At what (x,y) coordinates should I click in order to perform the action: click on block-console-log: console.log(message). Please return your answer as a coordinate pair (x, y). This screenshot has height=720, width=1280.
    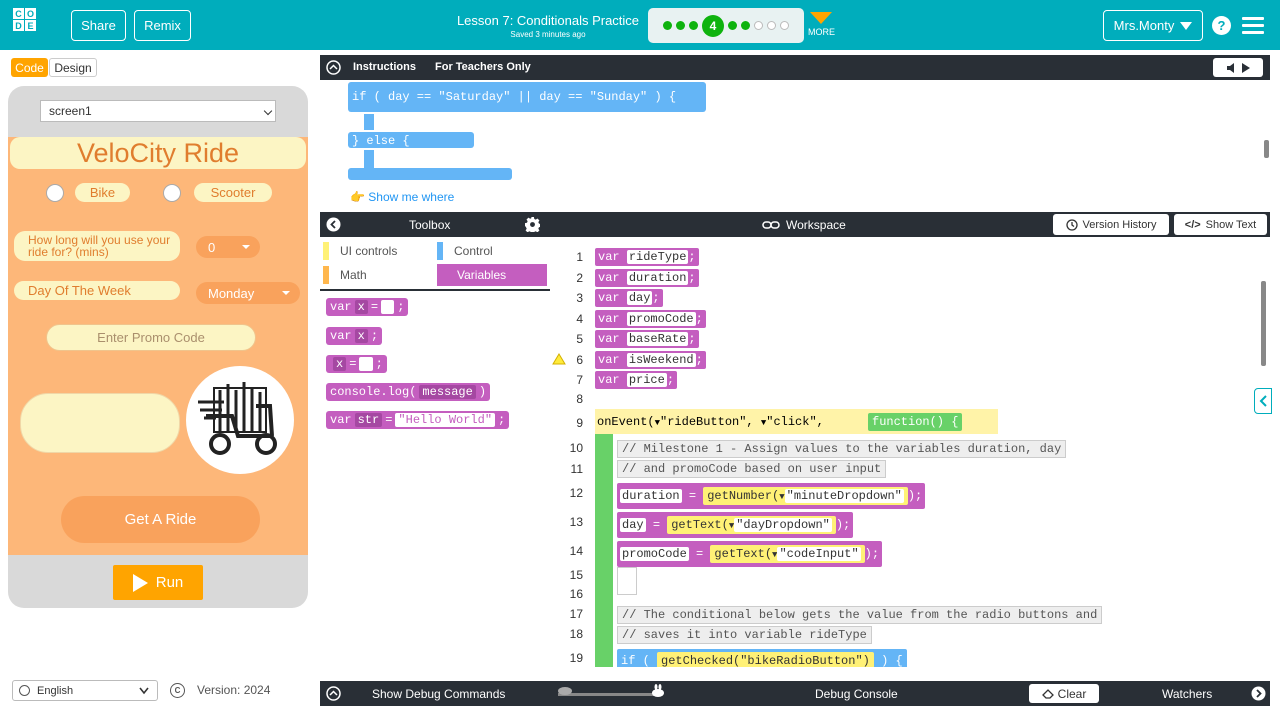
    Looking at the image, I should click on (408, 392).